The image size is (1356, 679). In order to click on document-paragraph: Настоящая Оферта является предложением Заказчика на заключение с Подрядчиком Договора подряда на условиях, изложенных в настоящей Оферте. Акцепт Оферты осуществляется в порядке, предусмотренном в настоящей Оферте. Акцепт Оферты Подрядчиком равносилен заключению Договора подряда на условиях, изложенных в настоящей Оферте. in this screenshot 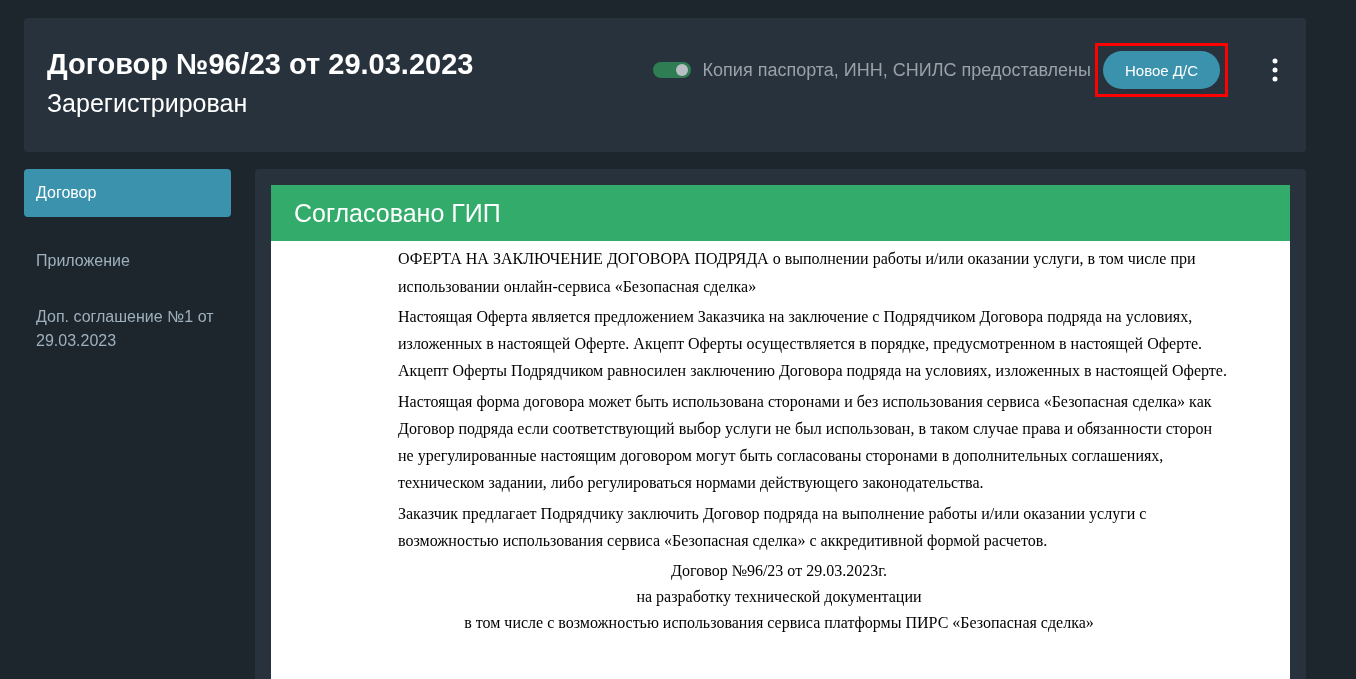, I will do `click(813, 344)`.